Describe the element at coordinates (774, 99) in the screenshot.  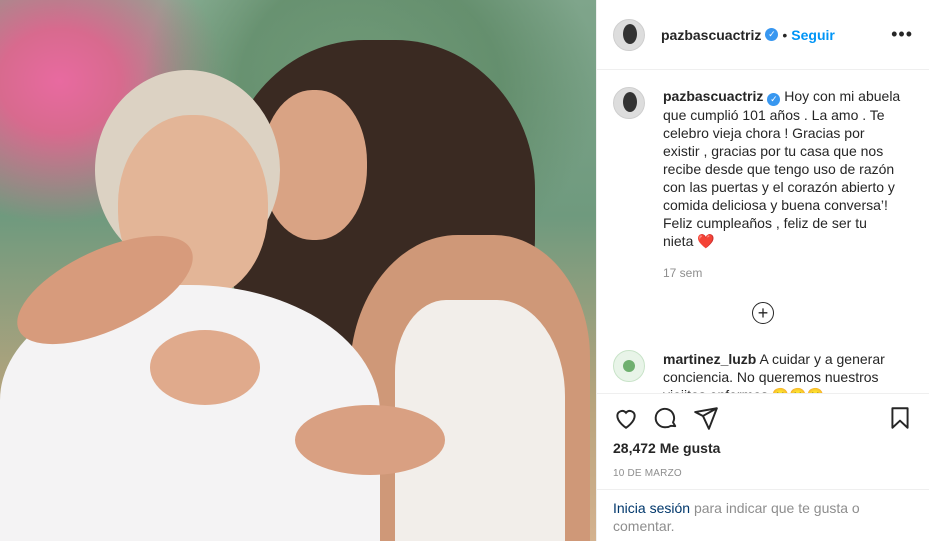
I see `caption-verified-badge-icon: ✓` at that location.